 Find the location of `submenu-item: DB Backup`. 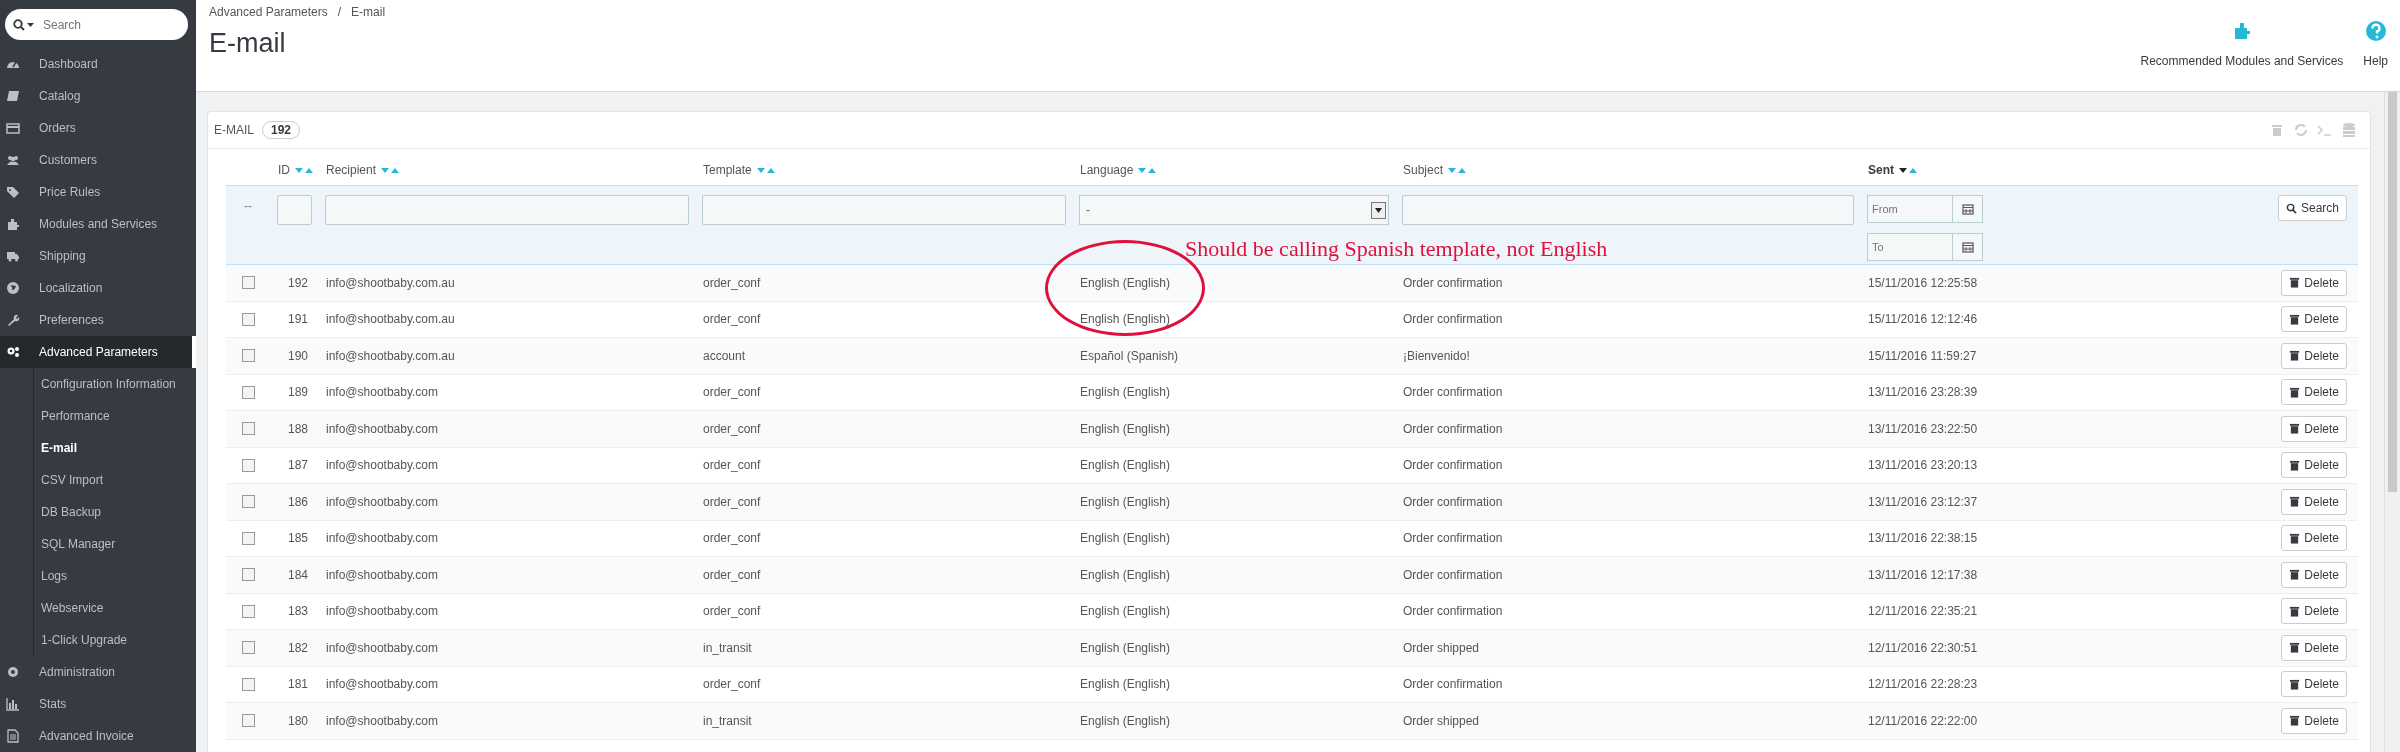

submenu-item: DB Backup is located at coordinates (115, 512).